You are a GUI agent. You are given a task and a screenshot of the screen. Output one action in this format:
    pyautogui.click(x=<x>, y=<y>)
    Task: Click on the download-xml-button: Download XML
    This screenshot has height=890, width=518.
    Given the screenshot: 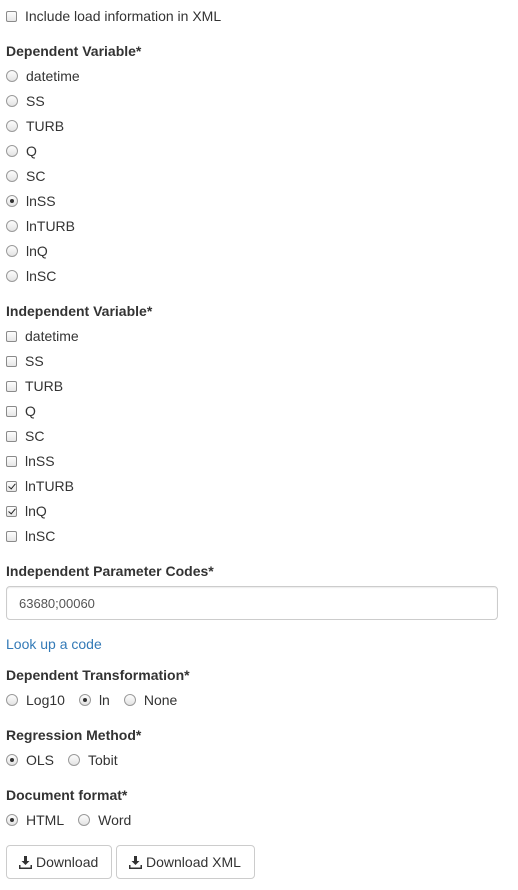 What is the action you would take?
    pyautogui.click(x=185, y=862)
    